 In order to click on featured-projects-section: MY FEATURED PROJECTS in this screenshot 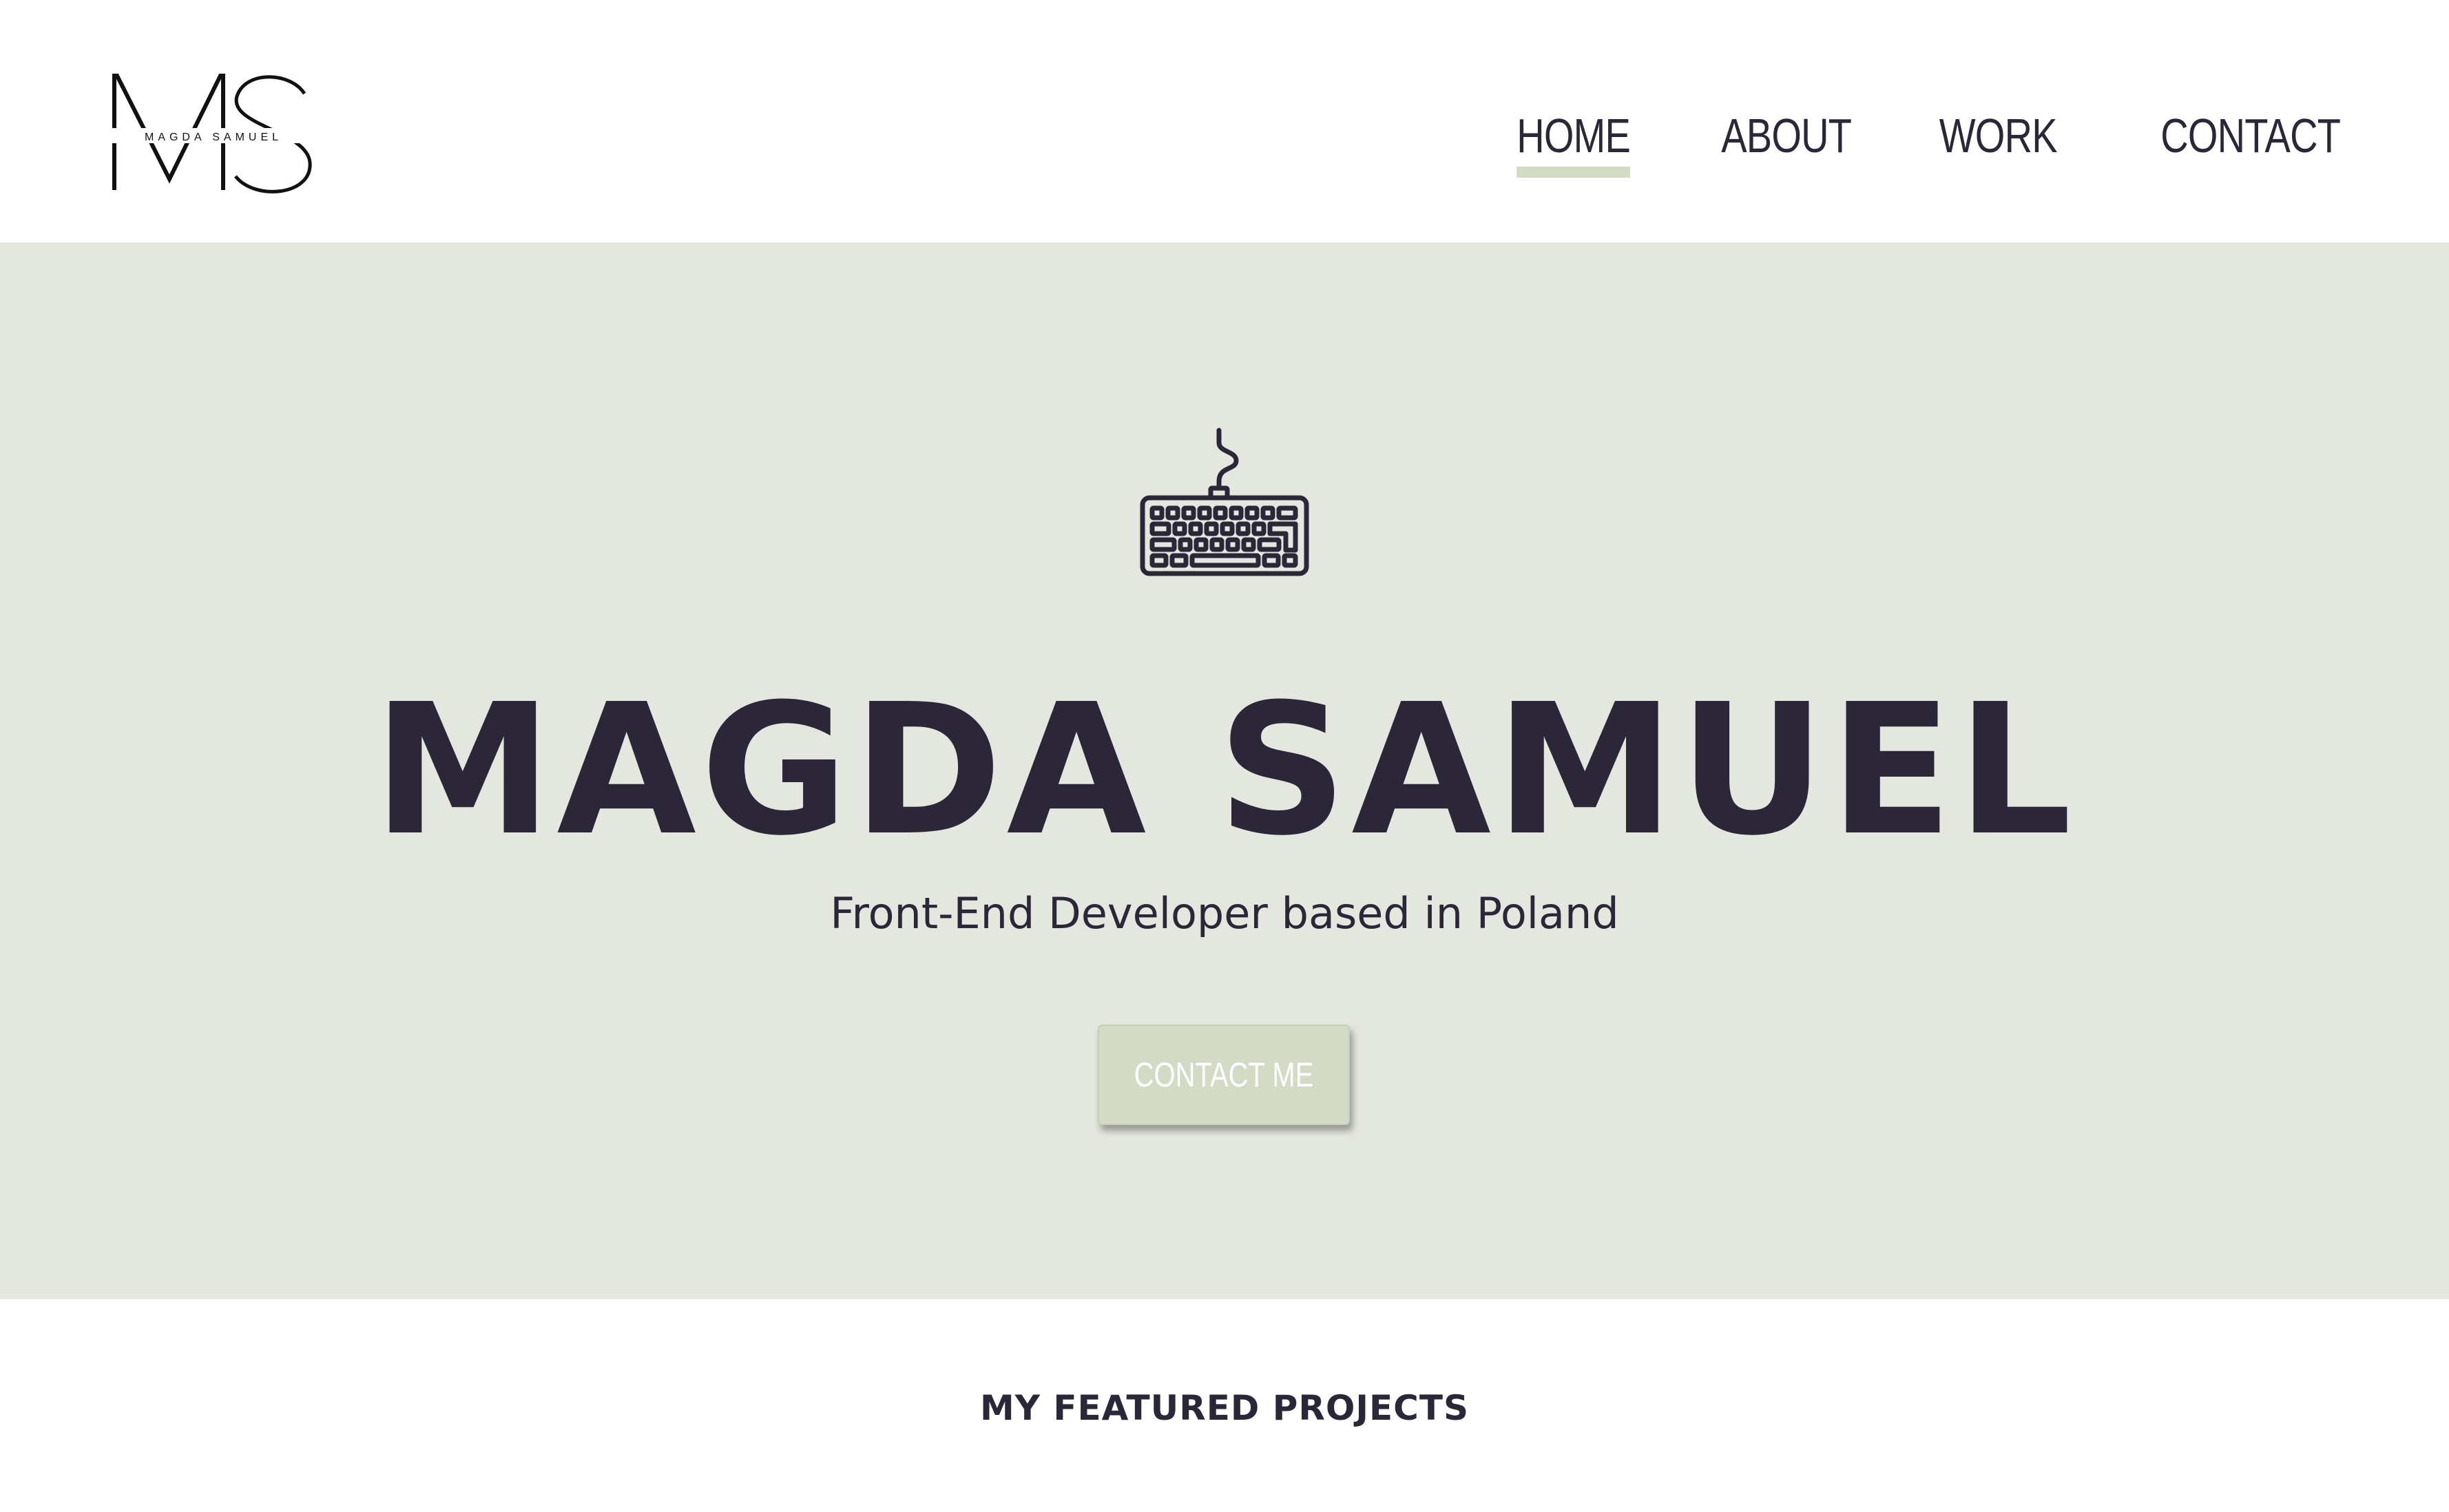, I will do `click(1224, 1405)`.